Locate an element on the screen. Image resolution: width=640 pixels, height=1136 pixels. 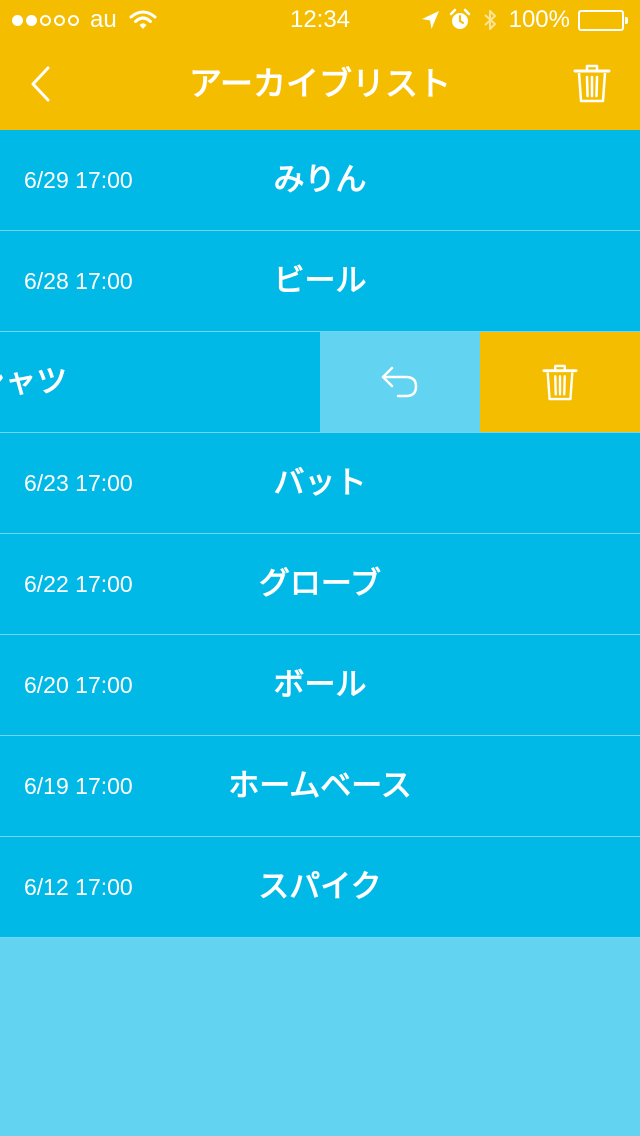
item-name: ボール is located at coordinates (320, 685).